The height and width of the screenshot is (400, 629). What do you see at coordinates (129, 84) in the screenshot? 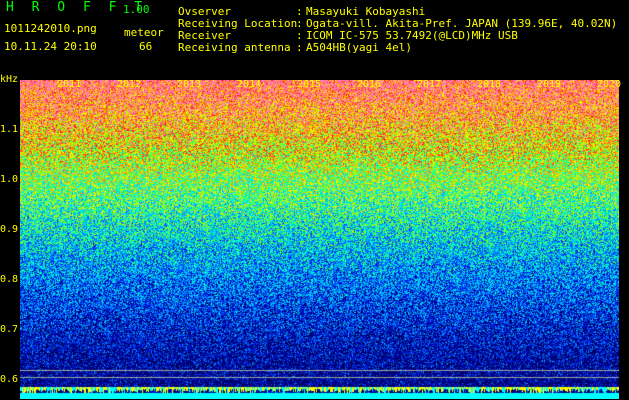
I see `x-tick-label: 2012` at bounding box center [129, 84].